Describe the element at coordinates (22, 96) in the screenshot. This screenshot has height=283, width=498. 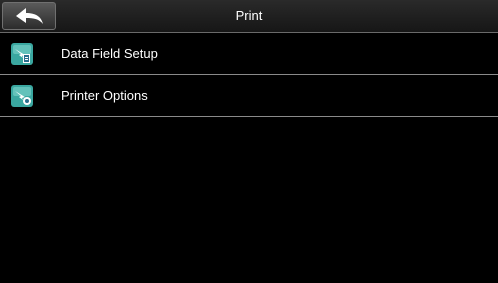
I see `printer-options-icon` at that location.